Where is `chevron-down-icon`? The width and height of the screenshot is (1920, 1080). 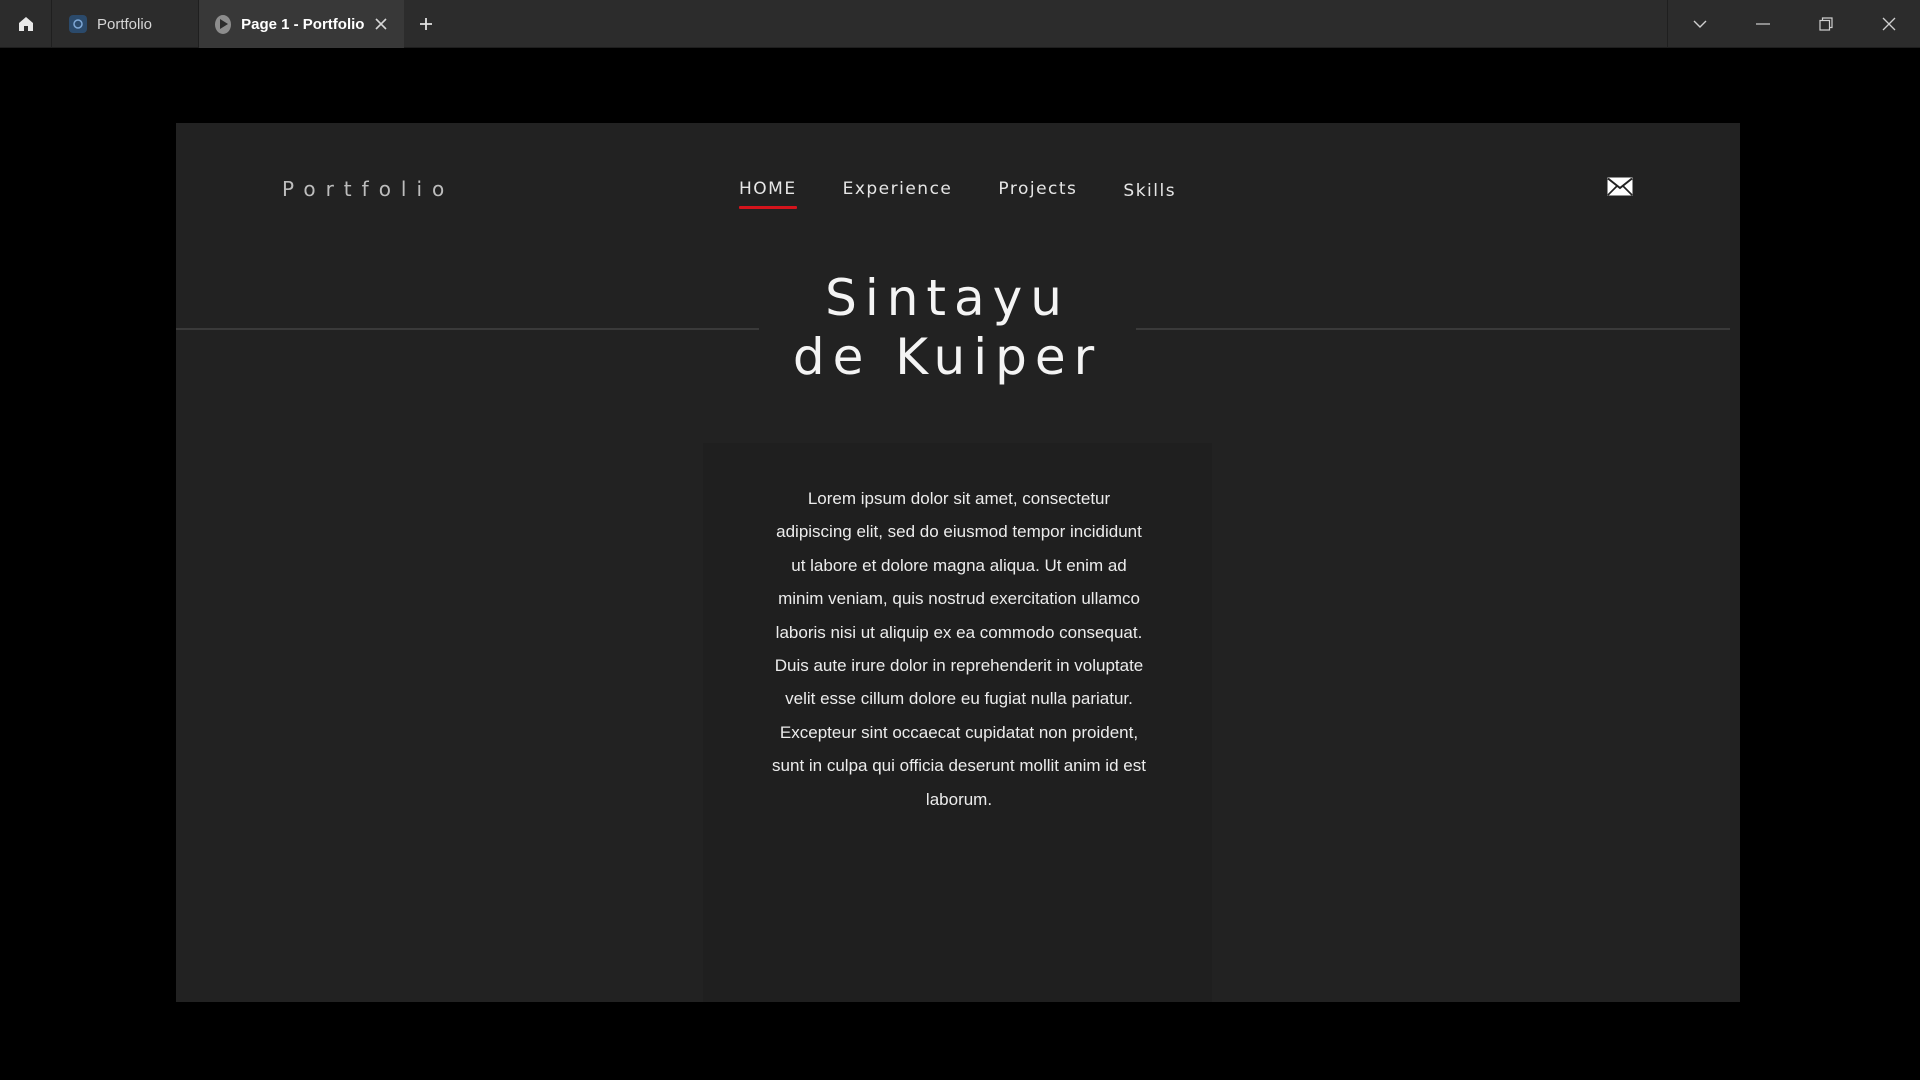 chevron-down-icon is located at coordinates (1699, 24).